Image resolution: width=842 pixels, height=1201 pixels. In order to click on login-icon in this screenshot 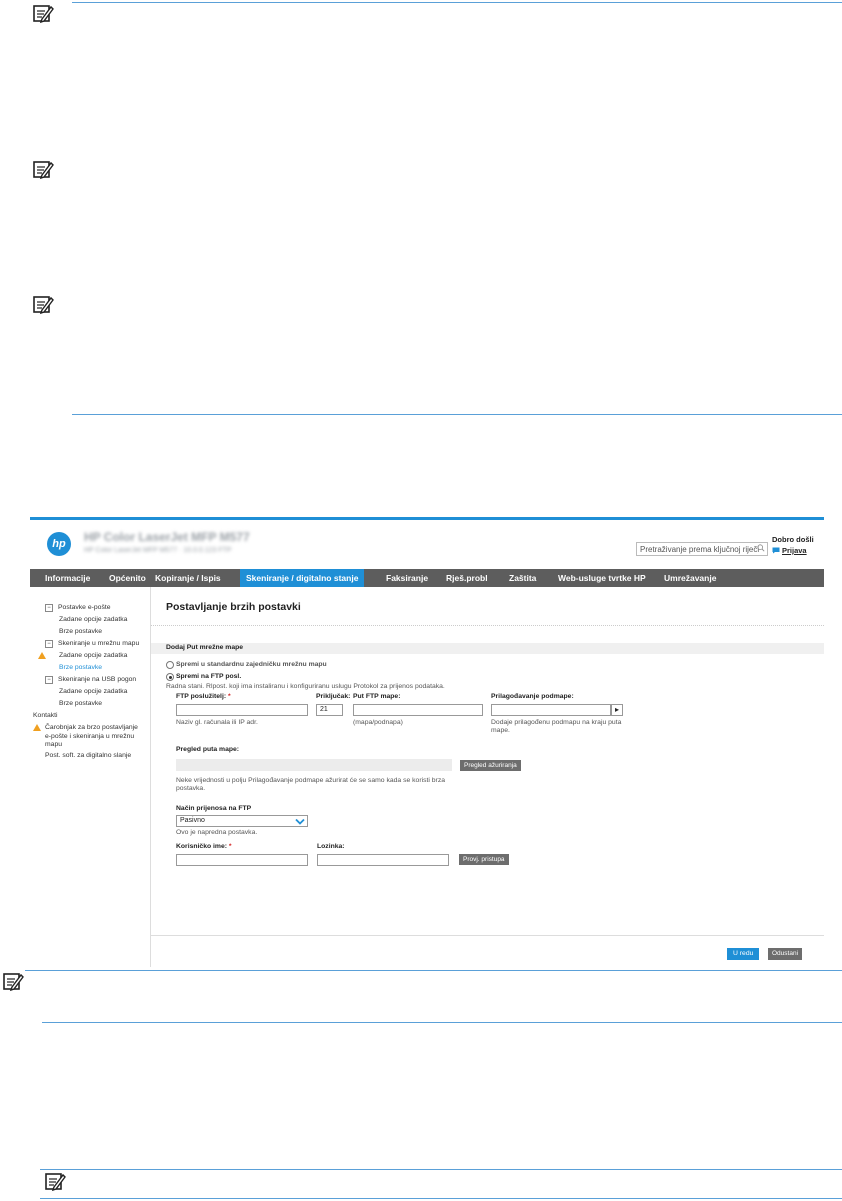, I will do `click(776, 550)`.